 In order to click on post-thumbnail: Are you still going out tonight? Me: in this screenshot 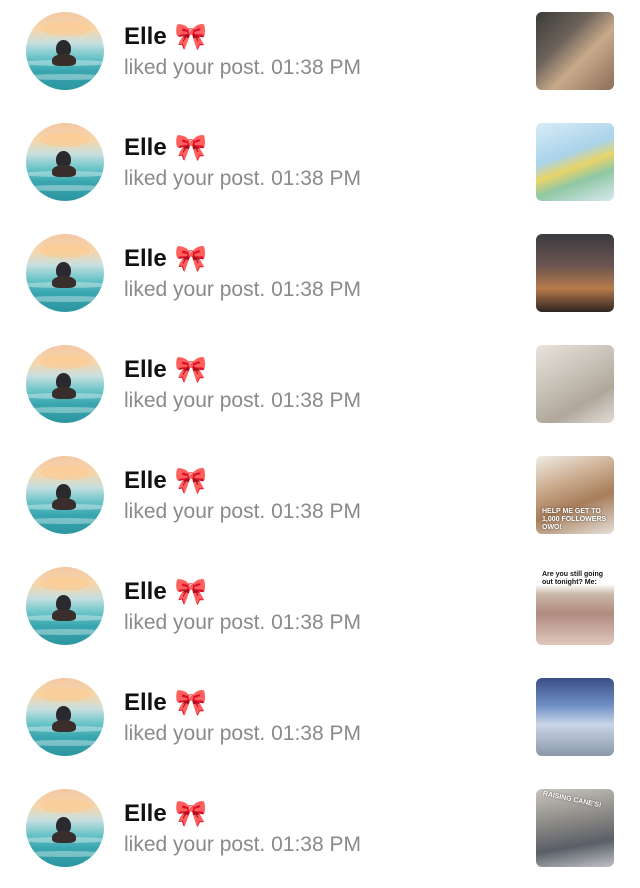, I will do `click(575, 606)`.